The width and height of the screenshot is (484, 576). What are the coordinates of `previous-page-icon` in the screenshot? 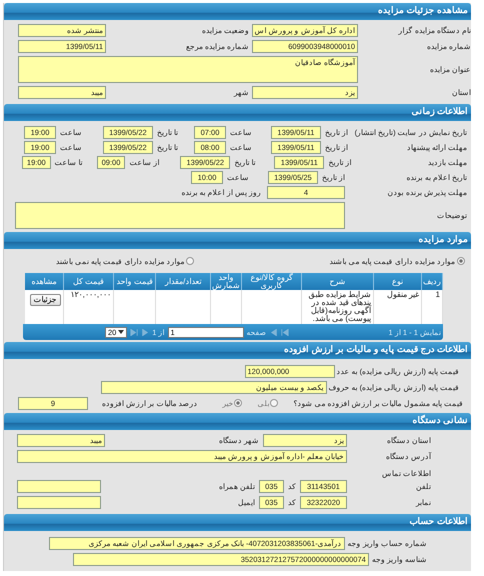 It's located at (274, 332).